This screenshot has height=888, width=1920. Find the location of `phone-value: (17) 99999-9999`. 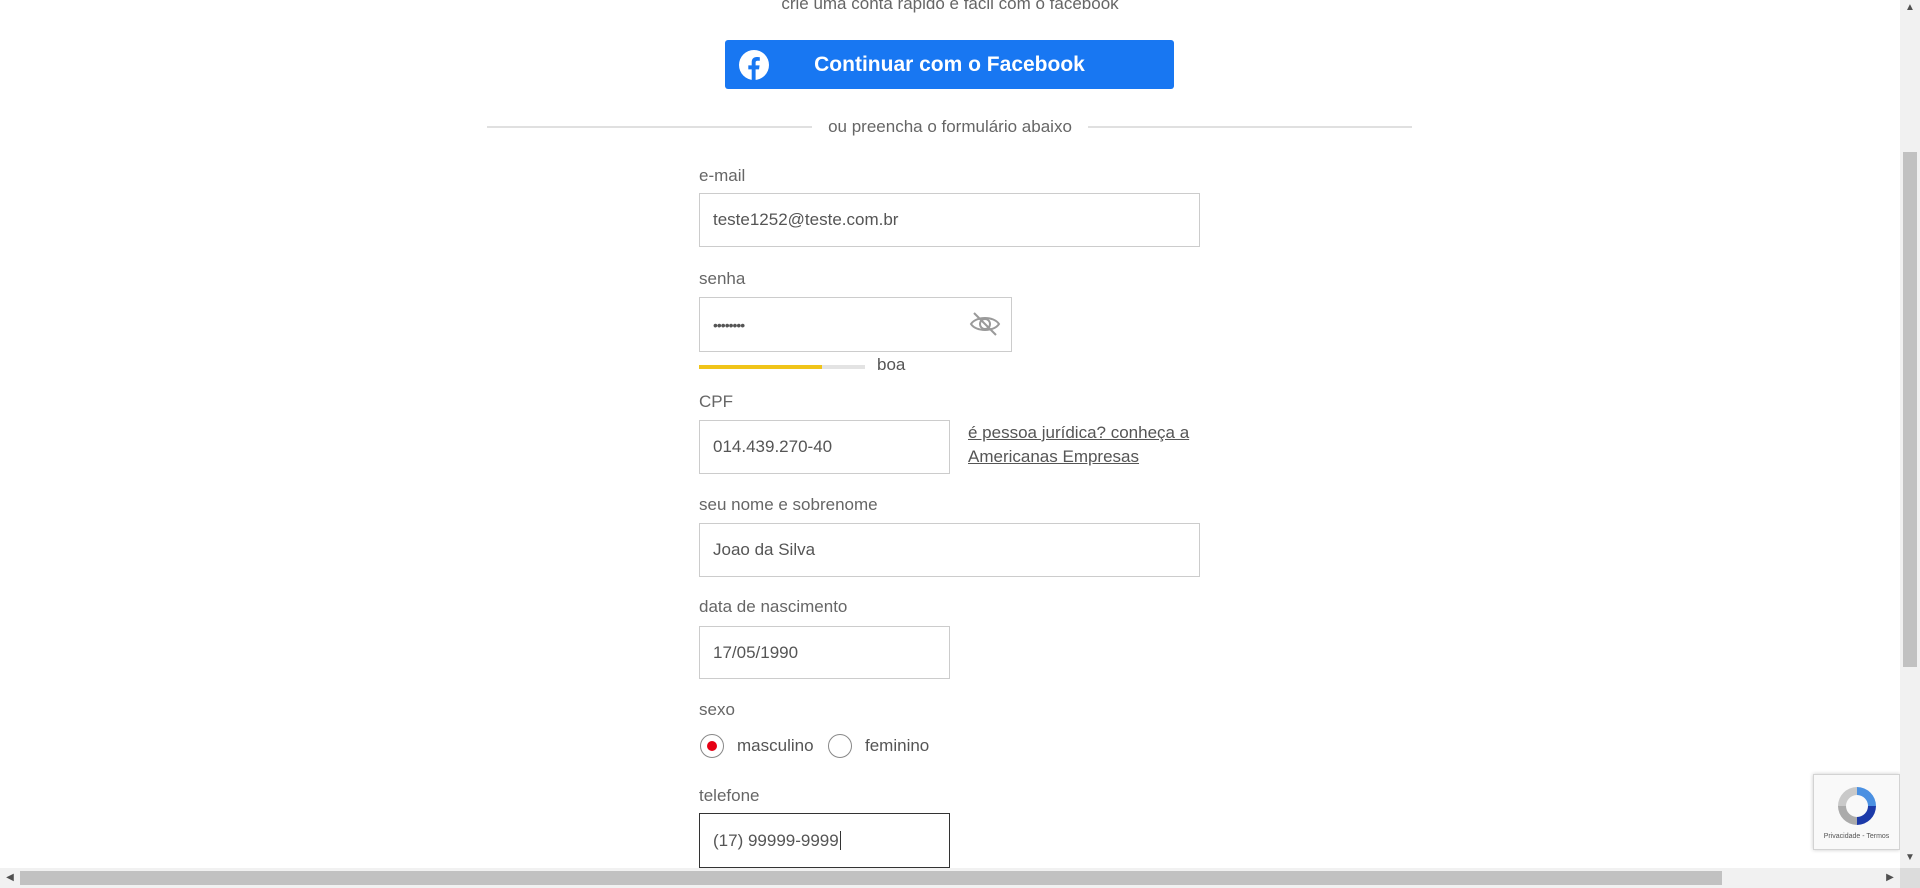

phone-value: (17) 99999-9999 is located at coordinates (776, 840).